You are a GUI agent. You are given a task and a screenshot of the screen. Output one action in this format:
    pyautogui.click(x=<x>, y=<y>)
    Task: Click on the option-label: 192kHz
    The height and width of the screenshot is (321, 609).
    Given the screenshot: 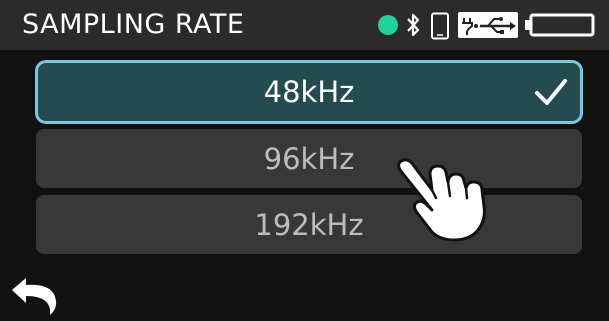 What is the action you would take?
    pyautogui.click(x=309, y=224)
    